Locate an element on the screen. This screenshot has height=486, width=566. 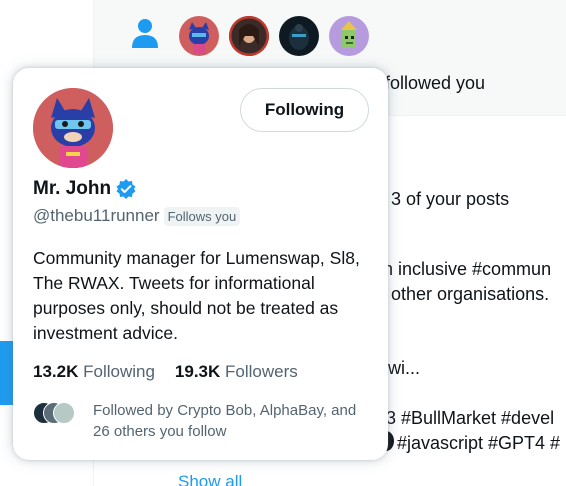
followers-stat: 19.3K Followers is located at coordinates (236, 372).